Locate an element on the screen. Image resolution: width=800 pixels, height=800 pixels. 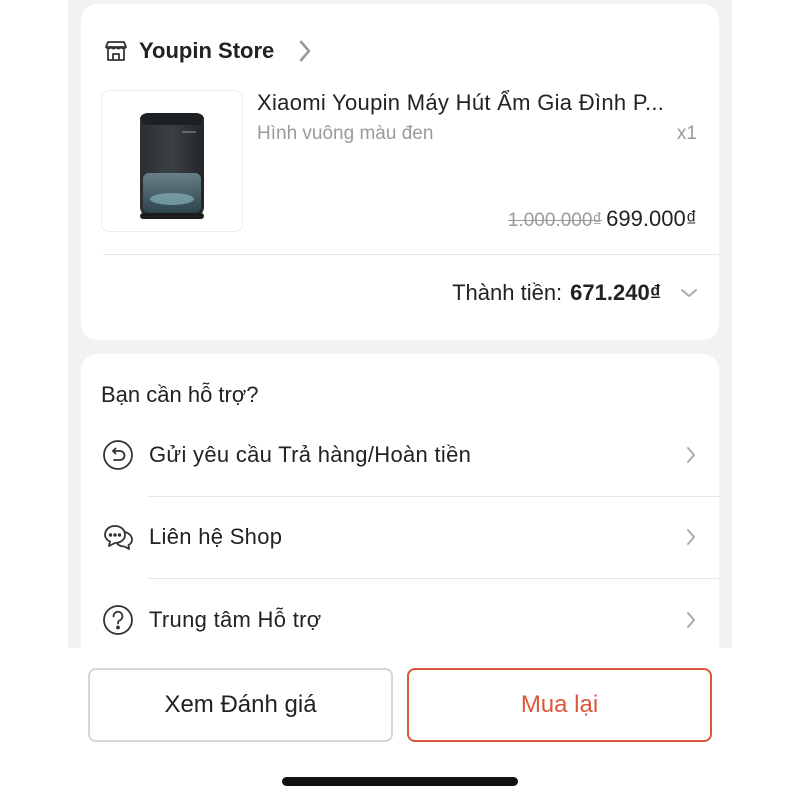
help-item-contact-shop: Liên hệ Shop is located at coordinates (400, 537).